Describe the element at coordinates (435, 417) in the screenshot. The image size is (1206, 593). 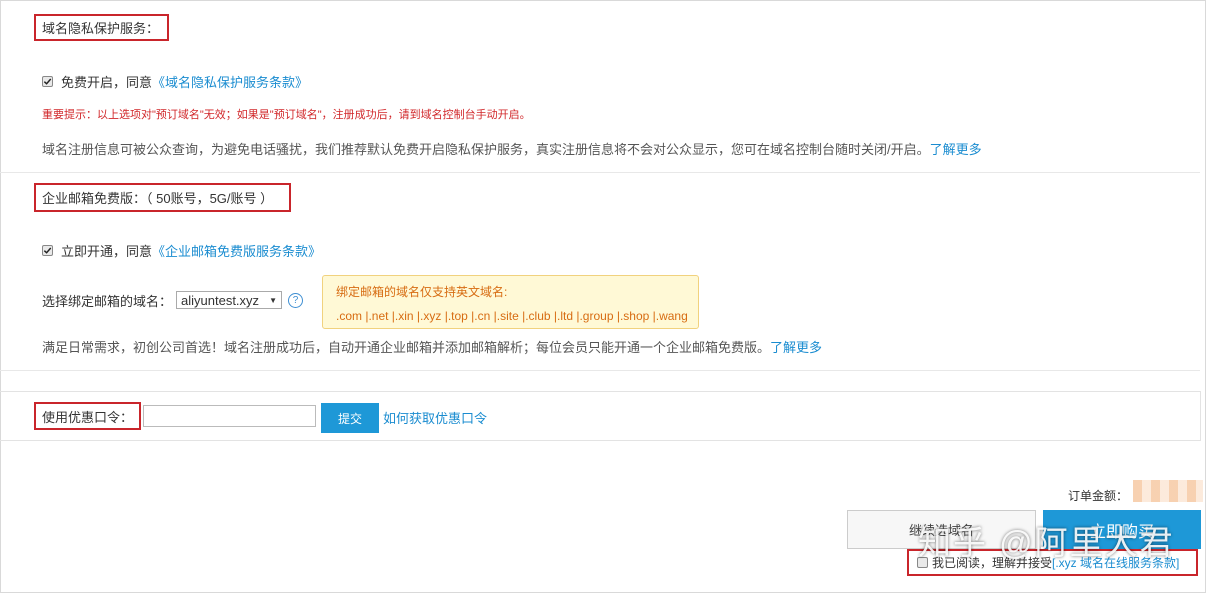
I see `coupon-how-to-link: 如何获取优惠口令` at that location.